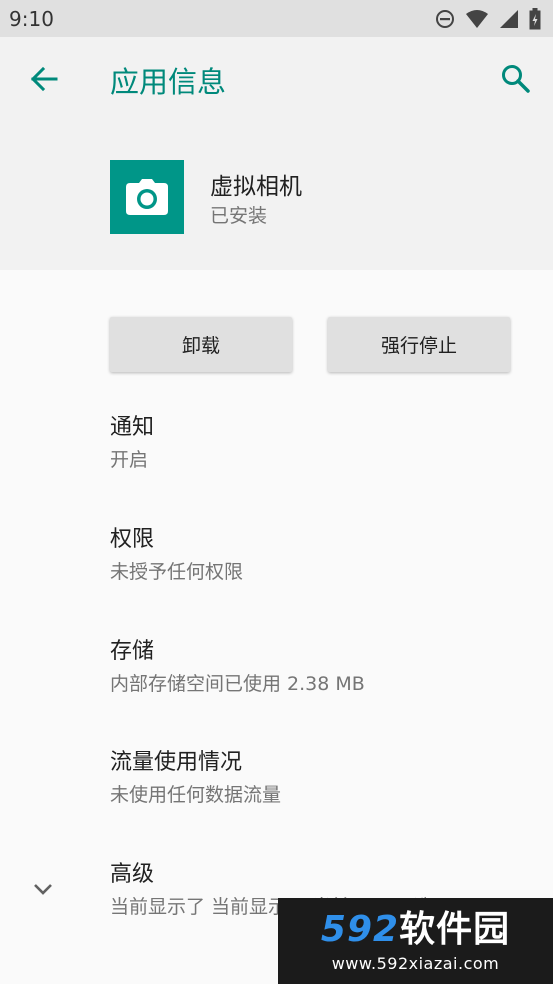  Describe the element at coordinates (320, 779) in the screenshot. I see `settings-row-data-usage: 流量使用情况 未使用任何数据流量` at that location.